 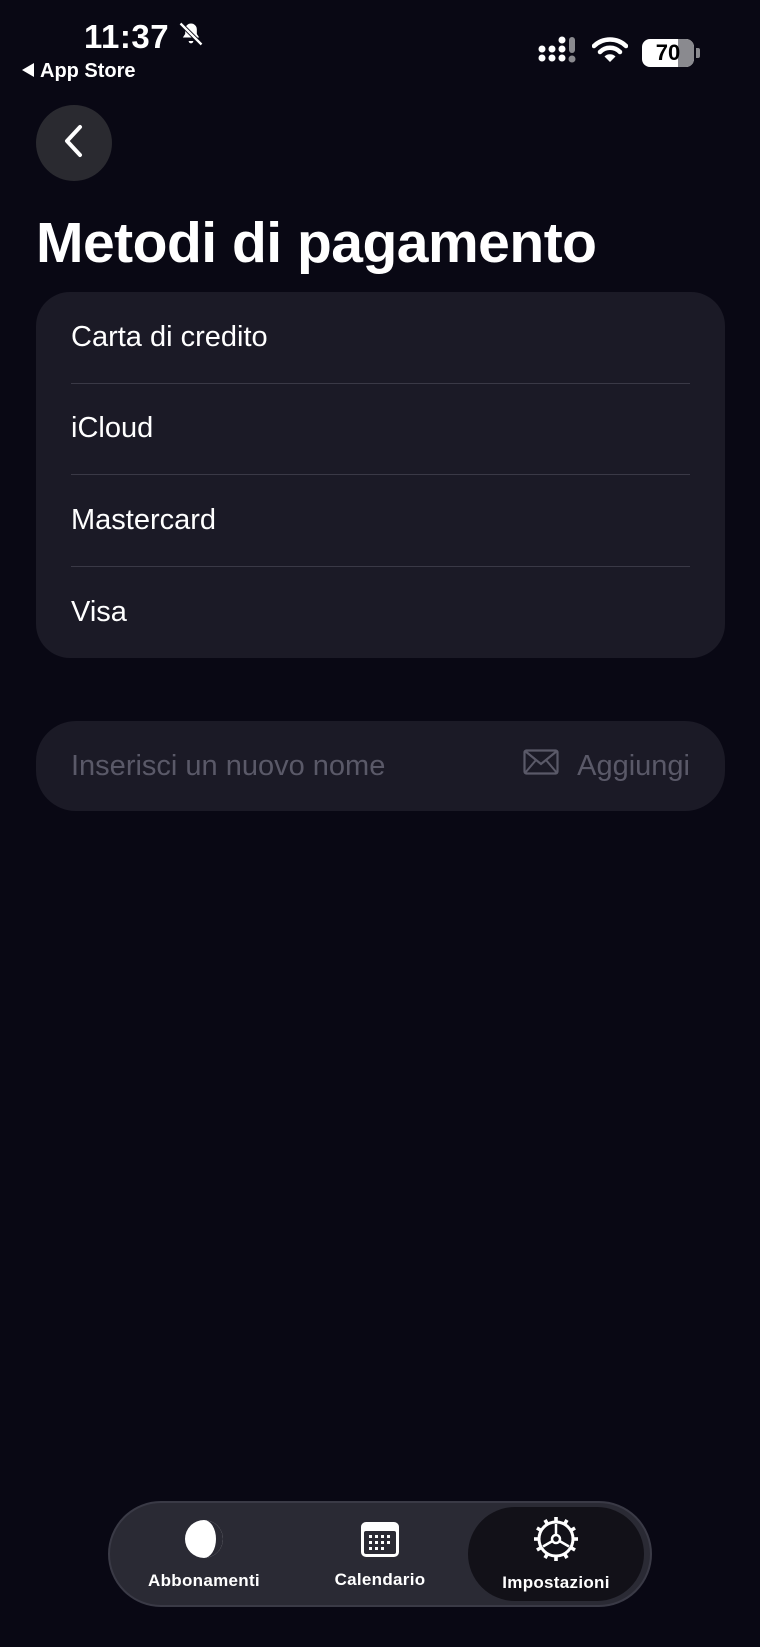 I want to click on list-item-label: Visa, so click(x=99, y=611).